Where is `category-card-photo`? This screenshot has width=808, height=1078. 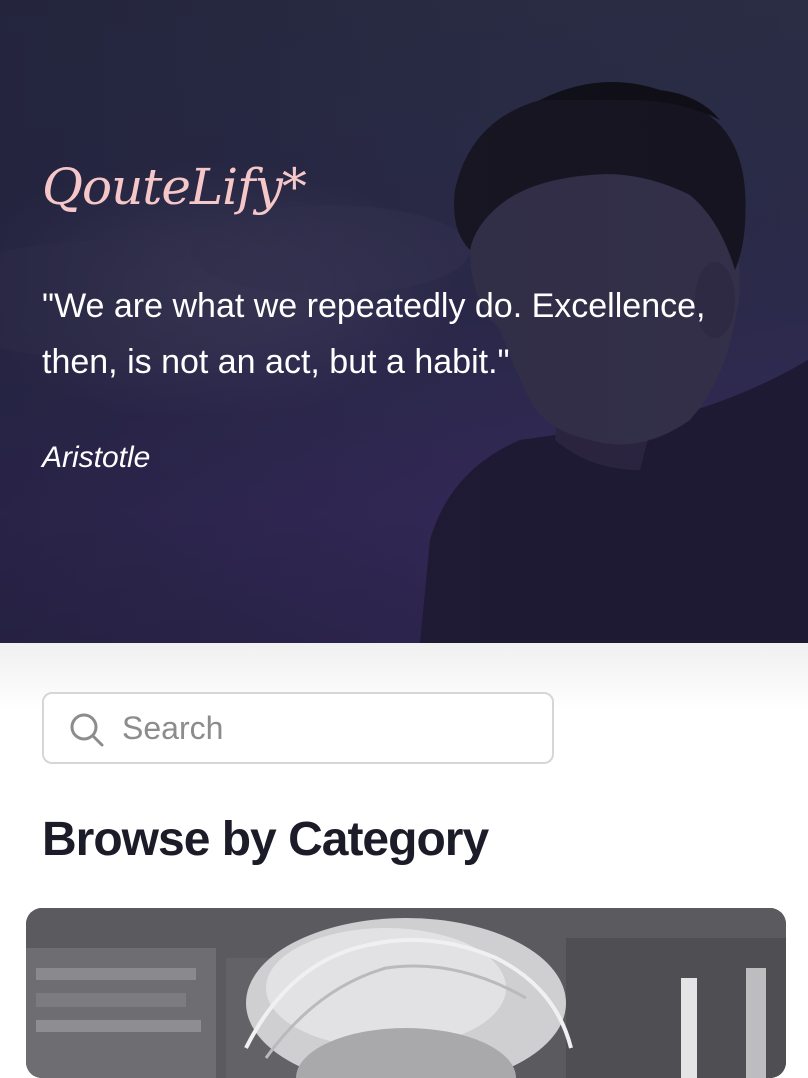
category-card-photo is located at coordinates (406, 993).